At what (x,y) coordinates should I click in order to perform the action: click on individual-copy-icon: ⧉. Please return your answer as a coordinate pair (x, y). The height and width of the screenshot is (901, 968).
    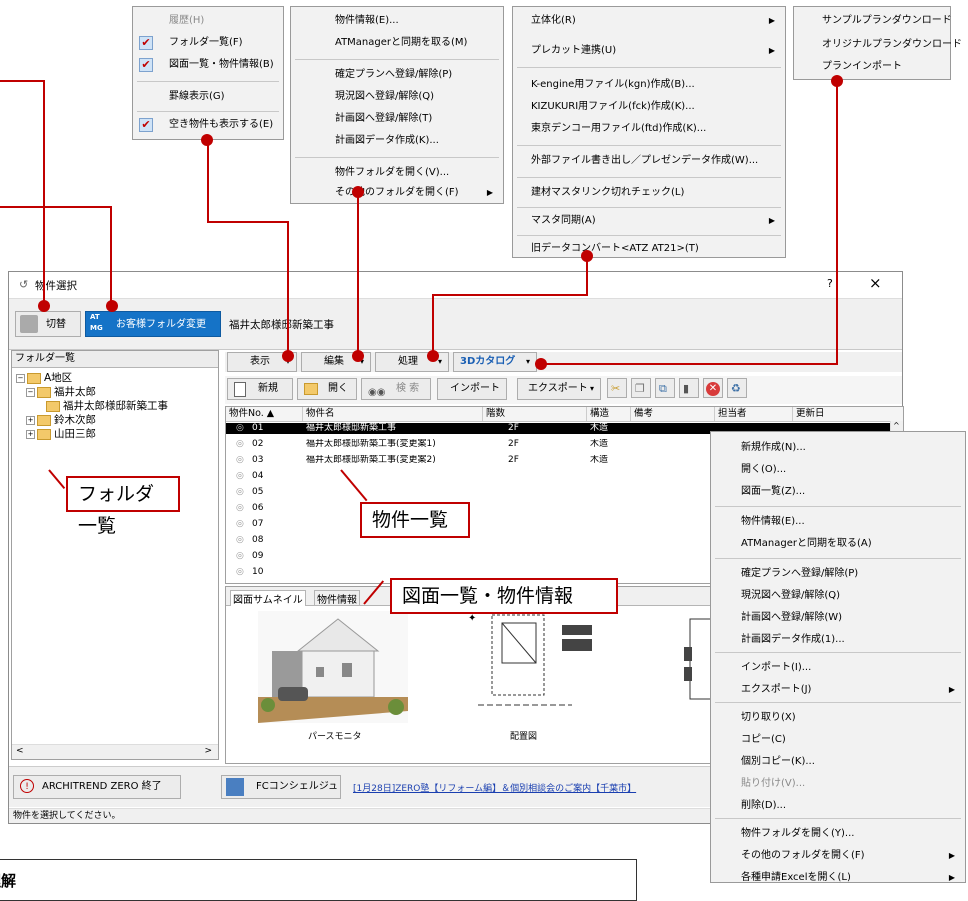
    Looking at the image, I should click on (665, 388).